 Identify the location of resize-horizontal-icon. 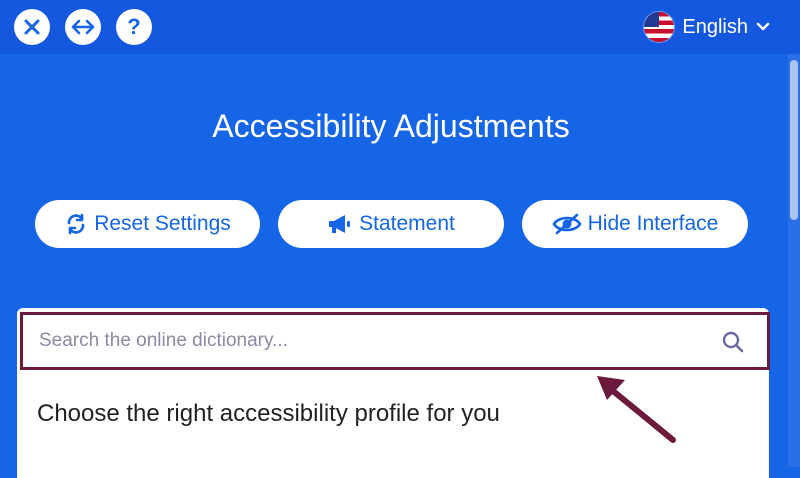
(83, 27).